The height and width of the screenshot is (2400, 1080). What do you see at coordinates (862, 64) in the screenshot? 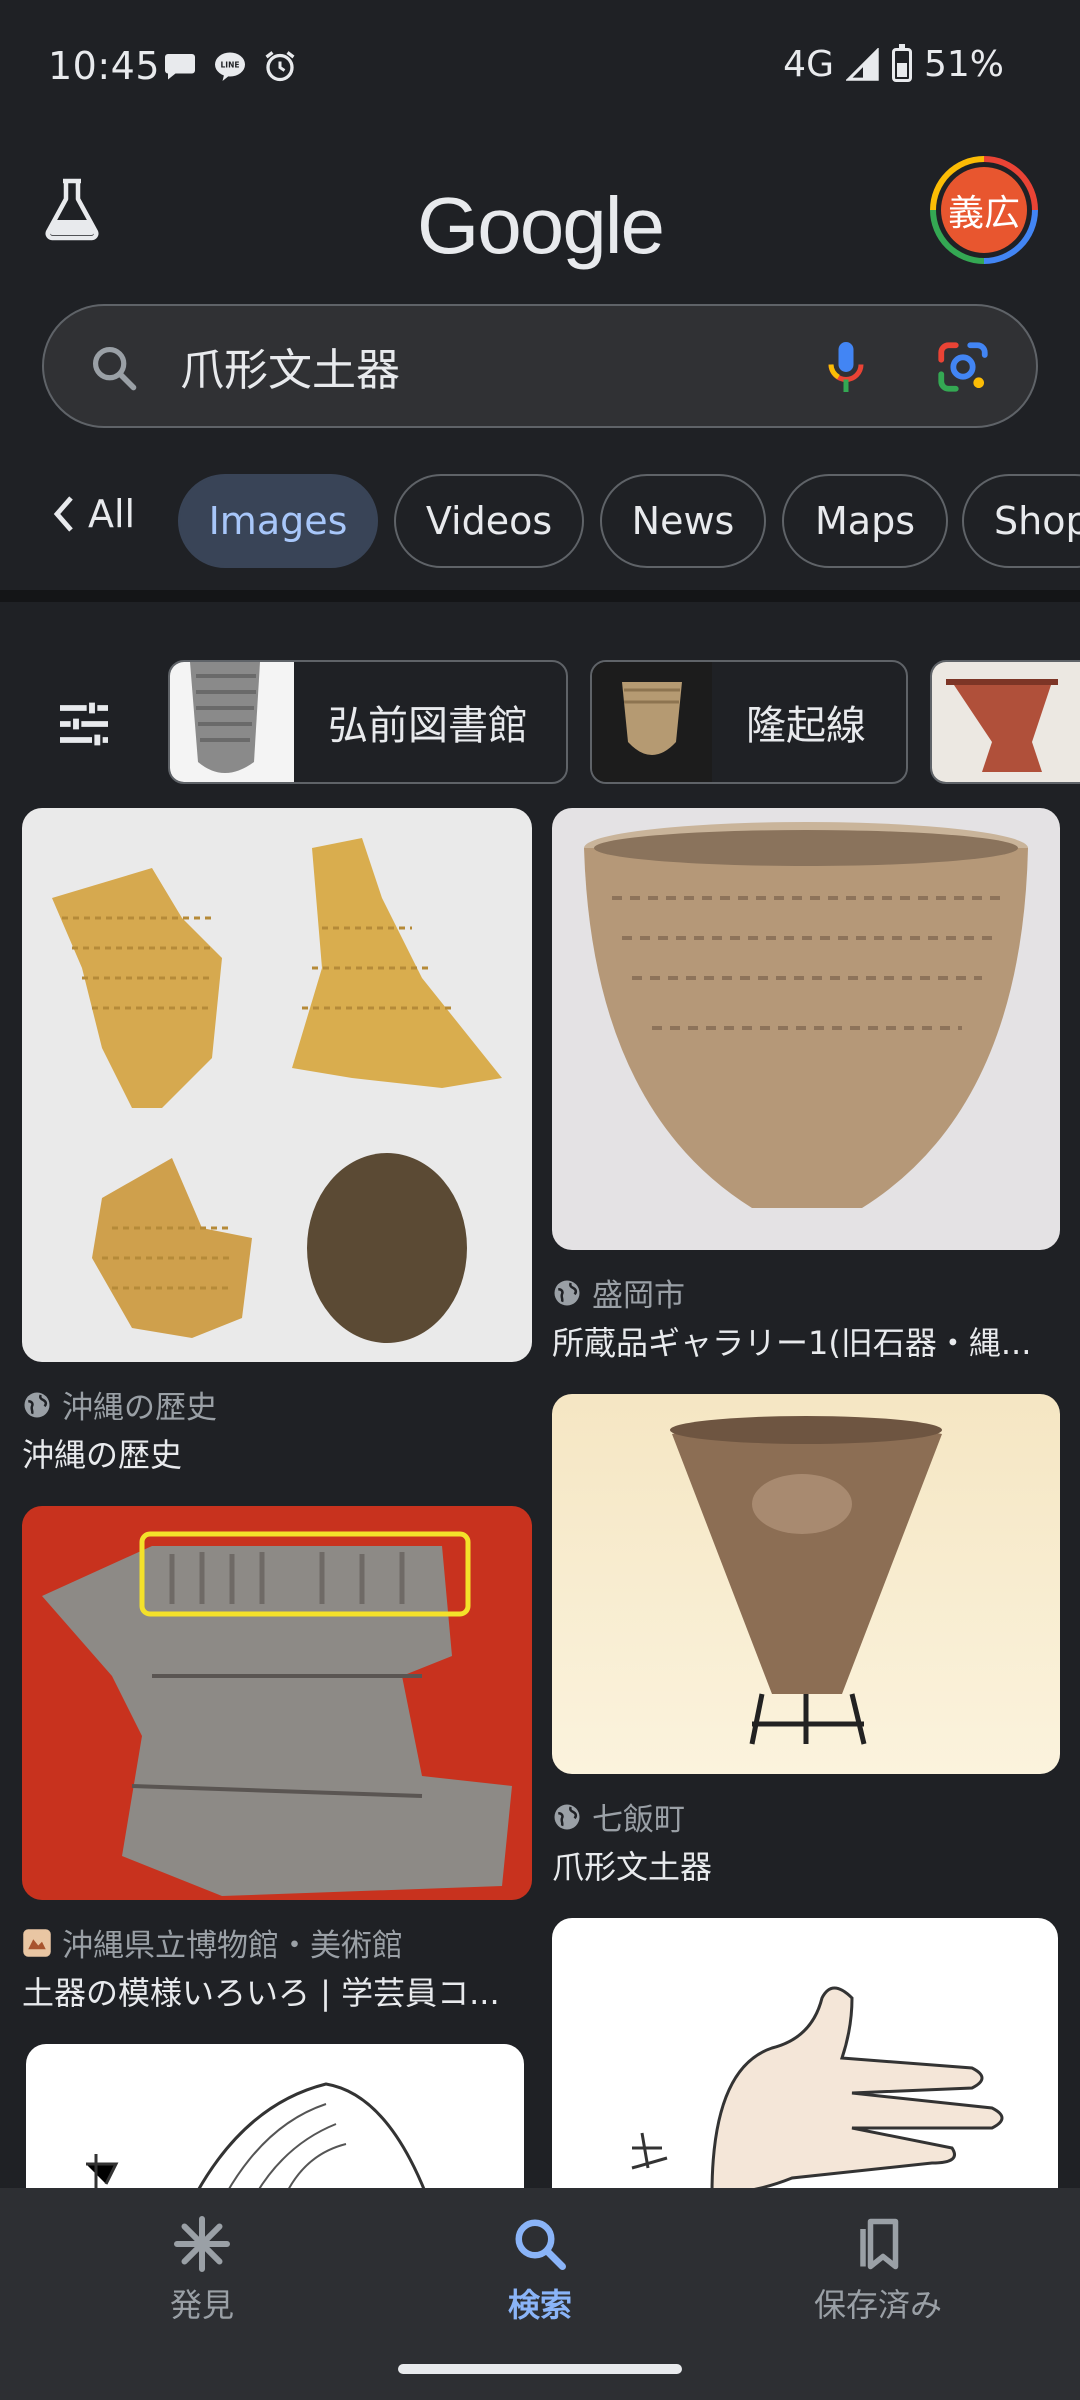
I see `signal-icon` at bounding box center [862, 64].